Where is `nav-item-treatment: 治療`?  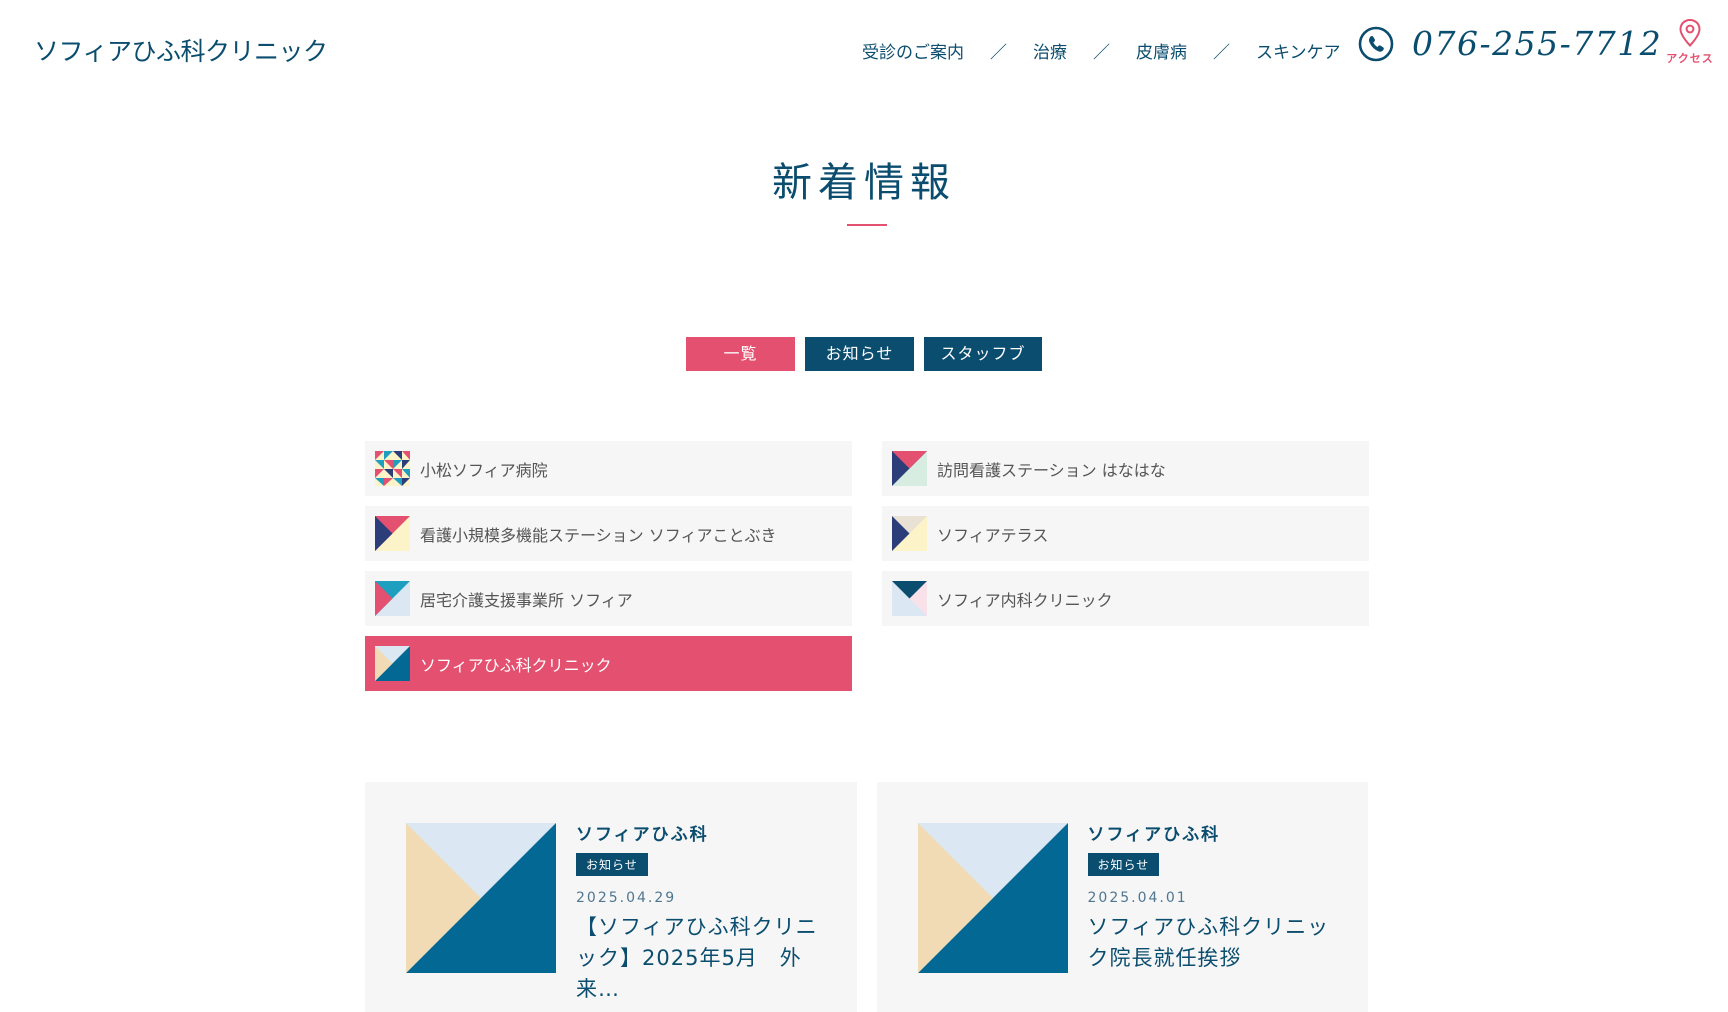
nav-item-treatment: 治療 is located at coordinates (1050, 50).